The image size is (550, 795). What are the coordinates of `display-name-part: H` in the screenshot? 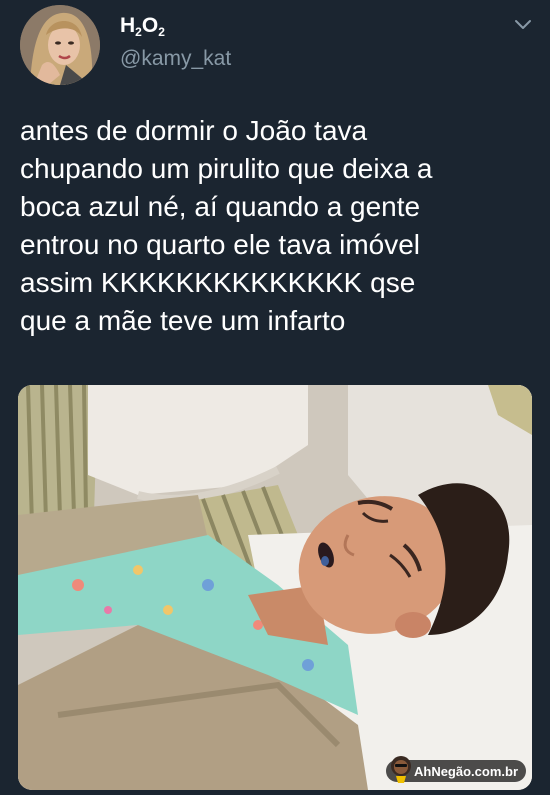 It's located at (128, 25).